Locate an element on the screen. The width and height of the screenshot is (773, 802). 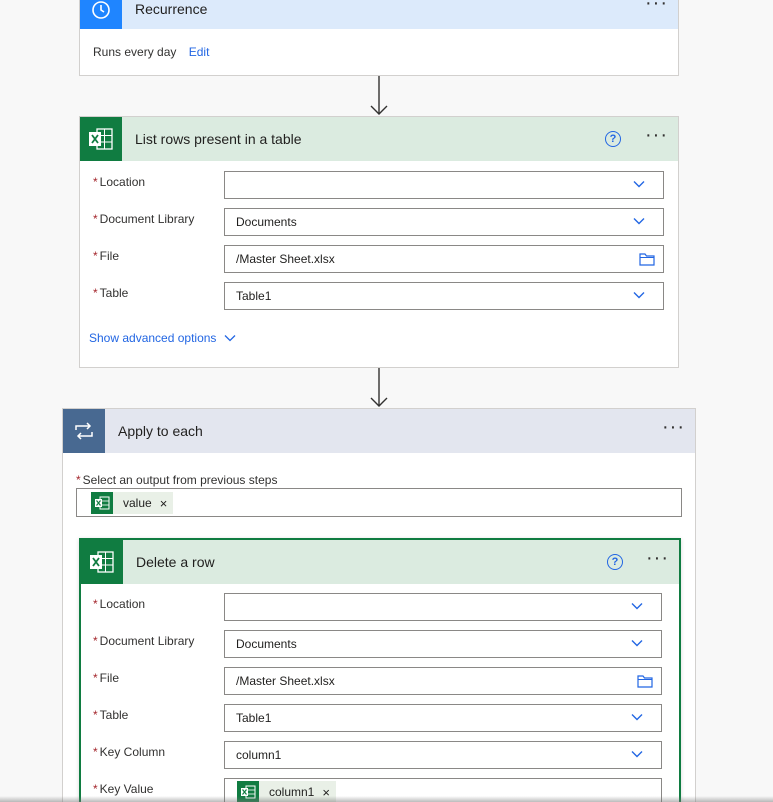
bottom-edge-shadow is located at coordinates (386, 799).